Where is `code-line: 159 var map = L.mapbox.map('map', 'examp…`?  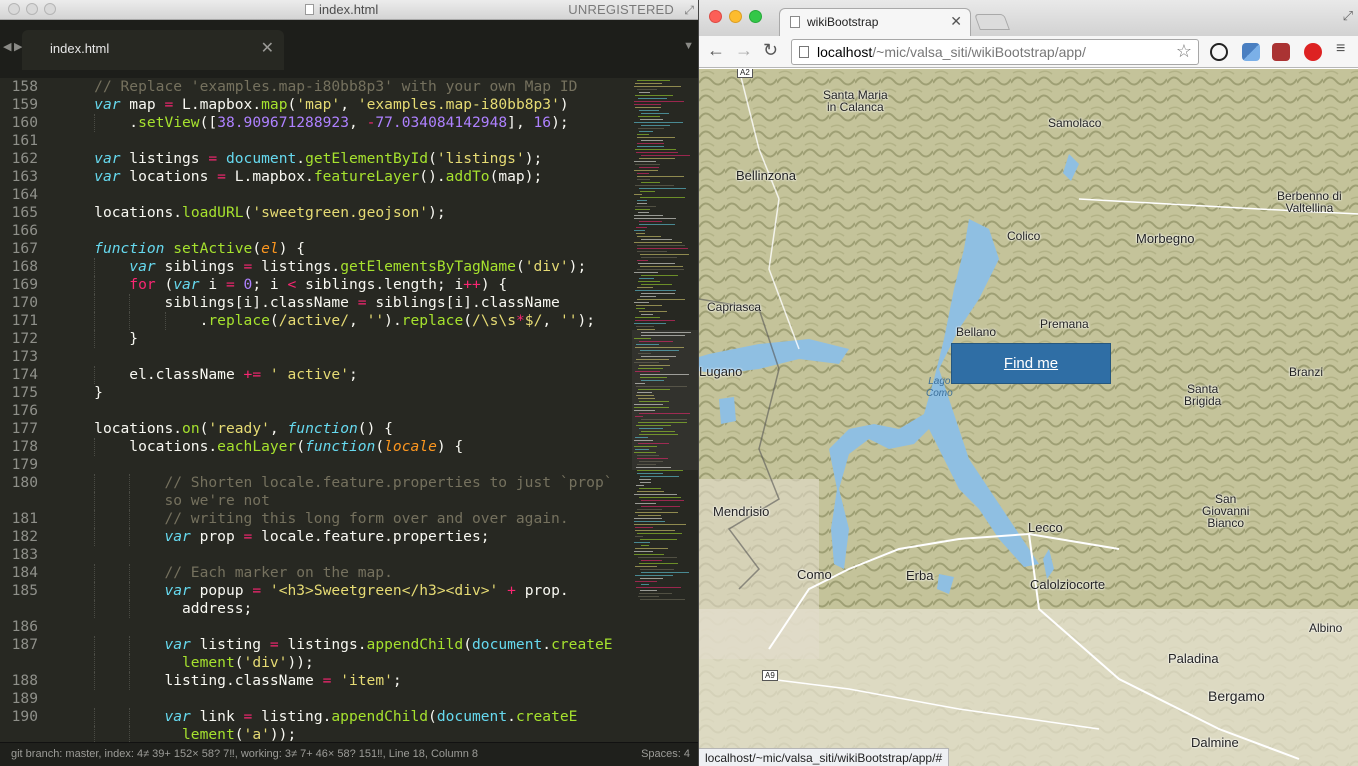
code-line: 159 var map = L.mapbox.map('map', 'examp… is located at coordinates (316, 105).